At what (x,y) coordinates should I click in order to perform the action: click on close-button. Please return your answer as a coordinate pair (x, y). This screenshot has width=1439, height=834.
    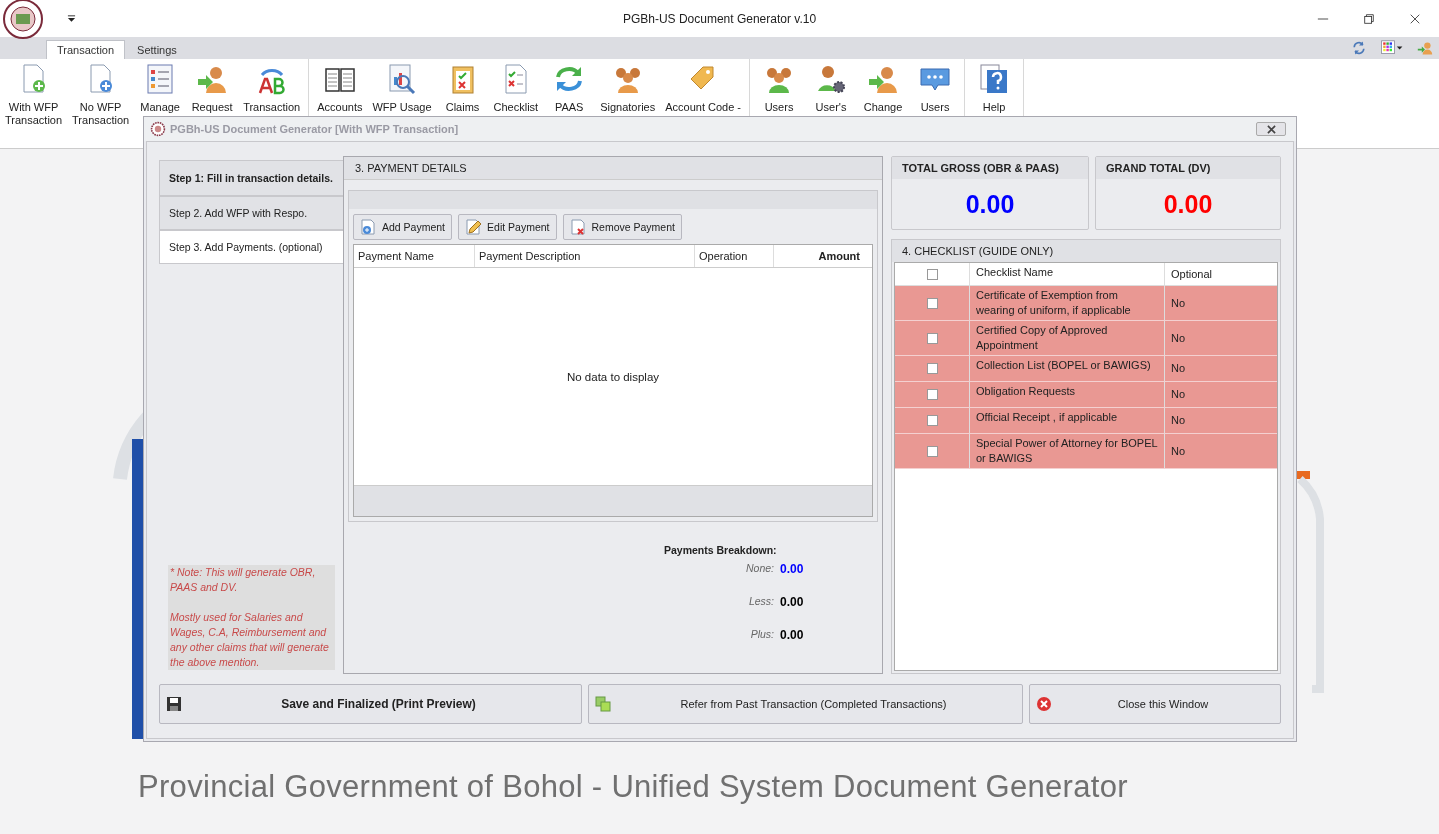
    Looking at the image, I should click on (1271, 129).